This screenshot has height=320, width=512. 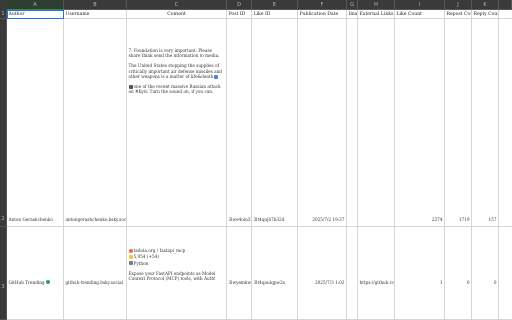 What do you see at coordinates (458, 5) in the screenshot?
I see `column-header-j: J` at bounding box center [458, 5].